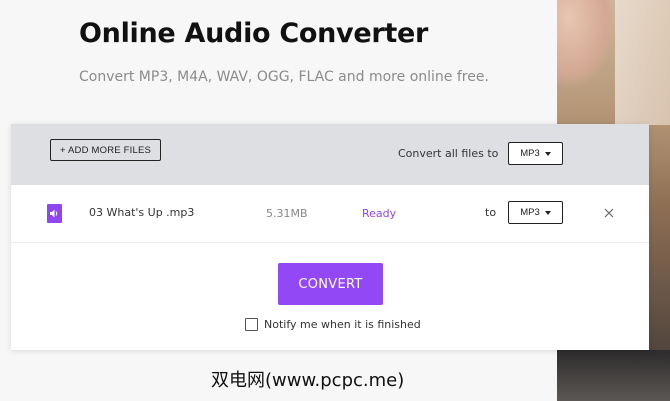 The height and width of the screenshot is (401, 670). I want to click on audio-file-icon, so click(54, 213).